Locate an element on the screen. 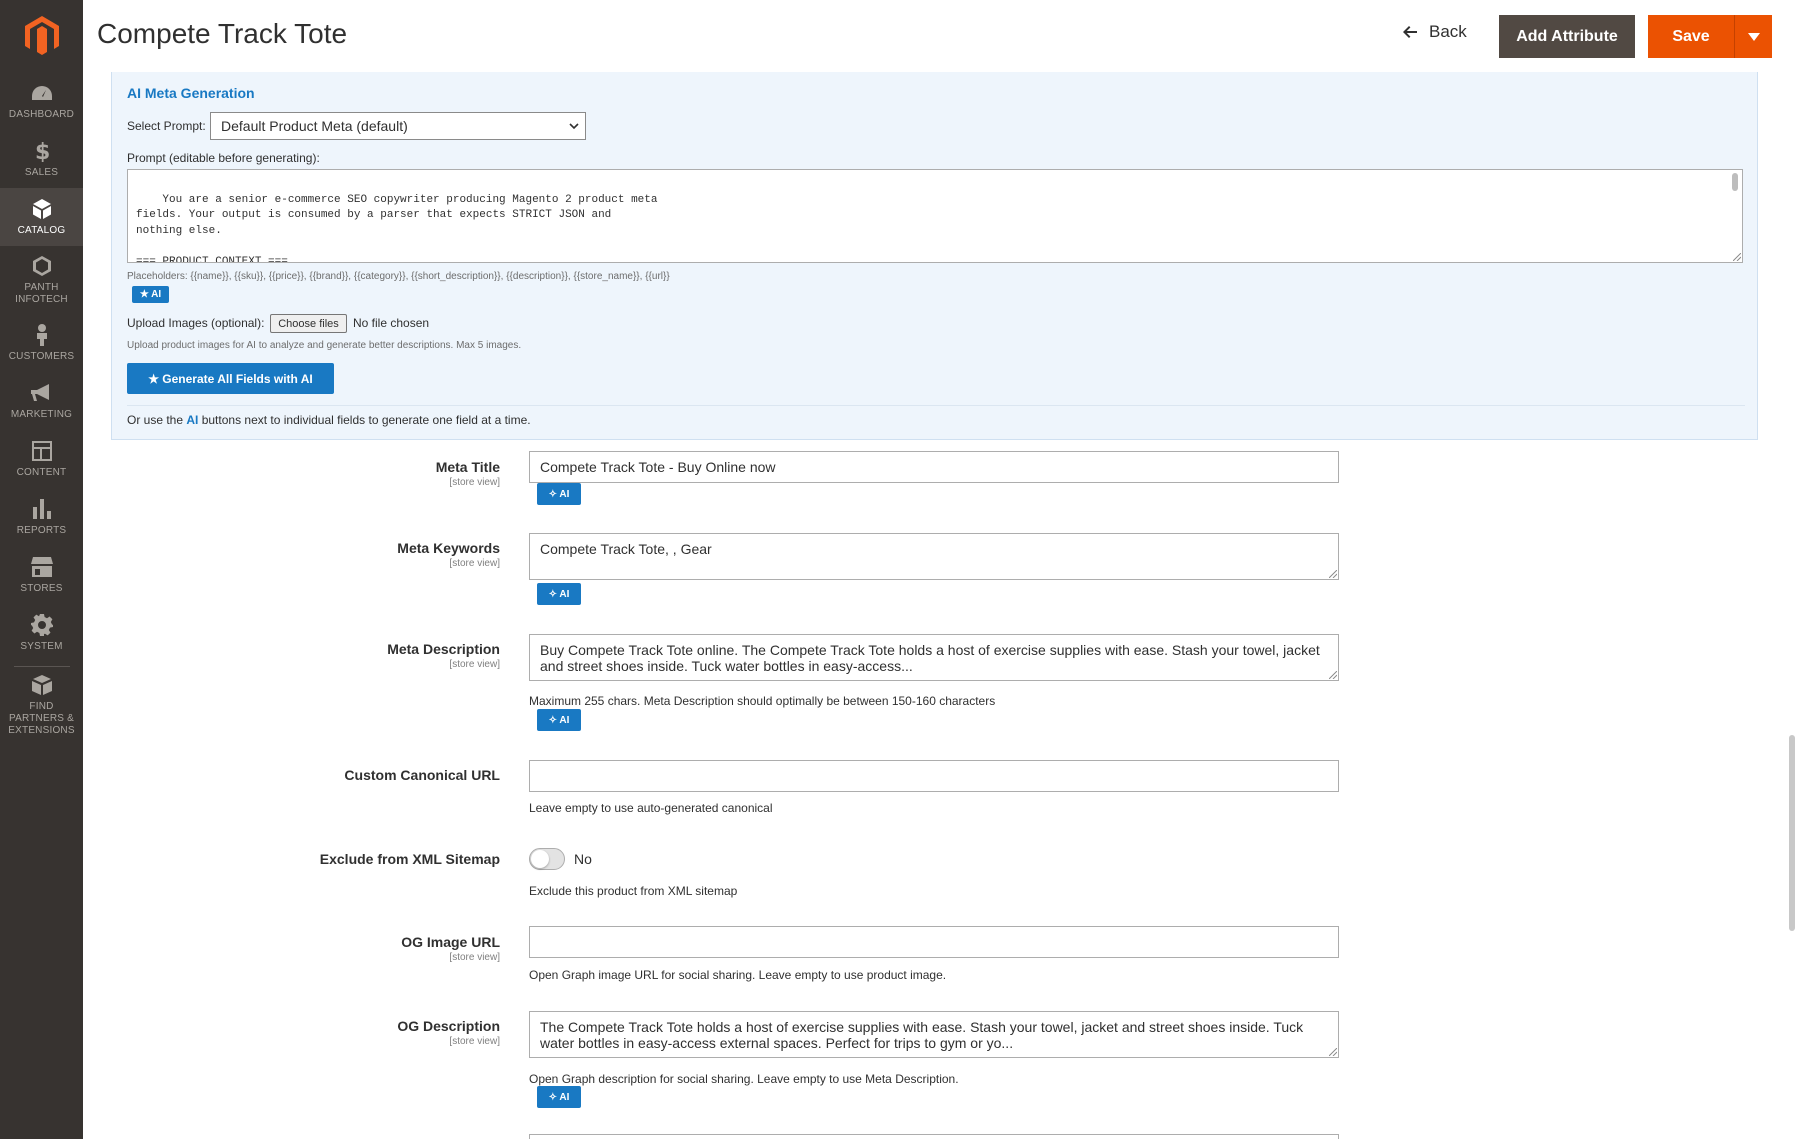 This screenshot has height=1139, width=1800. meta-description-label: Meta Description is located at coordinates (443, 649).